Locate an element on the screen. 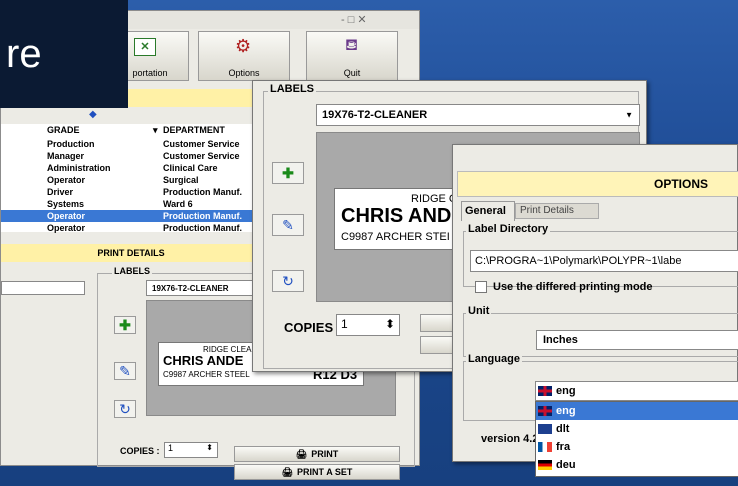  department-cell: Clinical Care is located at coordinates (190, 168).